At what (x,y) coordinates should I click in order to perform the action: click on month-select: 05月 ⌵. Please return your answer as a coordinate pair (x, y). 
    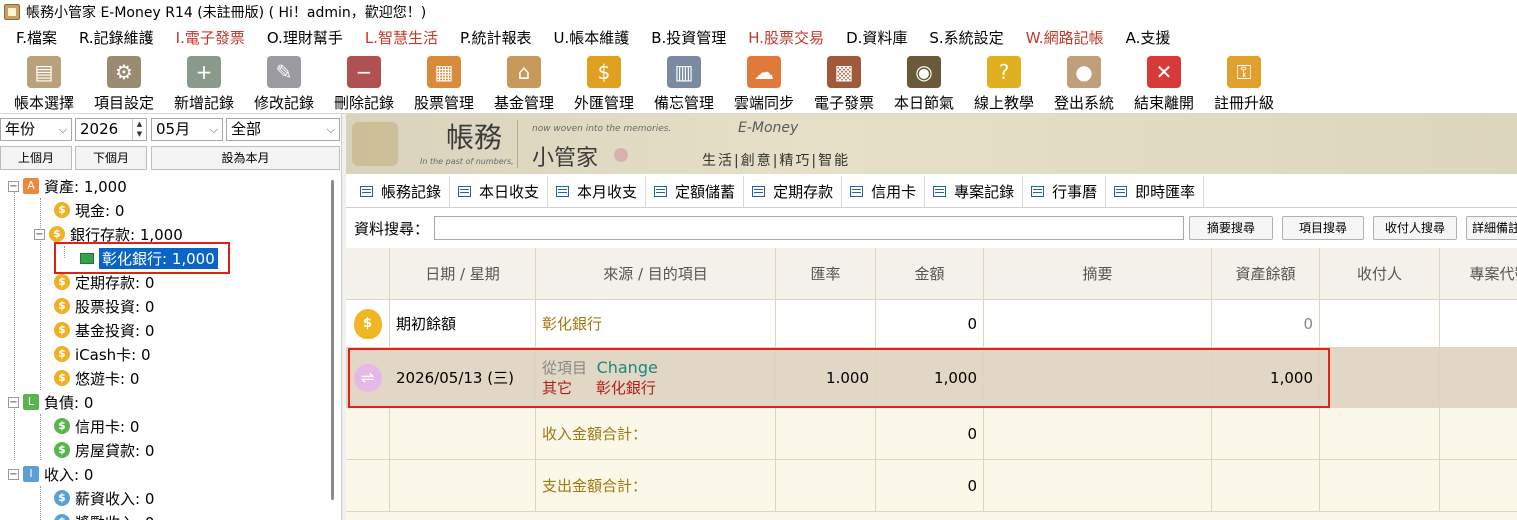
    Looking at the image, I should click on (187, 129).